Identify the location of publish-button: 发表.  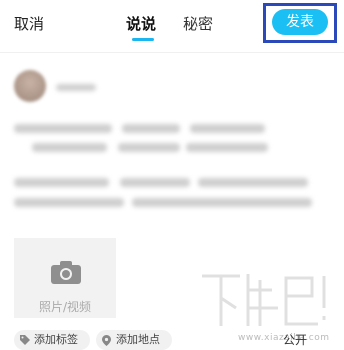
(300, 22).